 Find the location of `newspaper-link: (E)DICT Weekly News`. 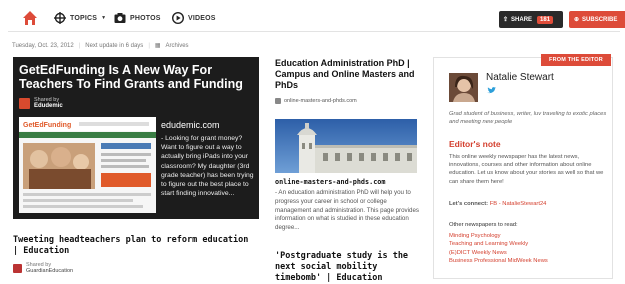

newspaper-link: (E)DICT Weekly News is located at coordinates (498, 253).